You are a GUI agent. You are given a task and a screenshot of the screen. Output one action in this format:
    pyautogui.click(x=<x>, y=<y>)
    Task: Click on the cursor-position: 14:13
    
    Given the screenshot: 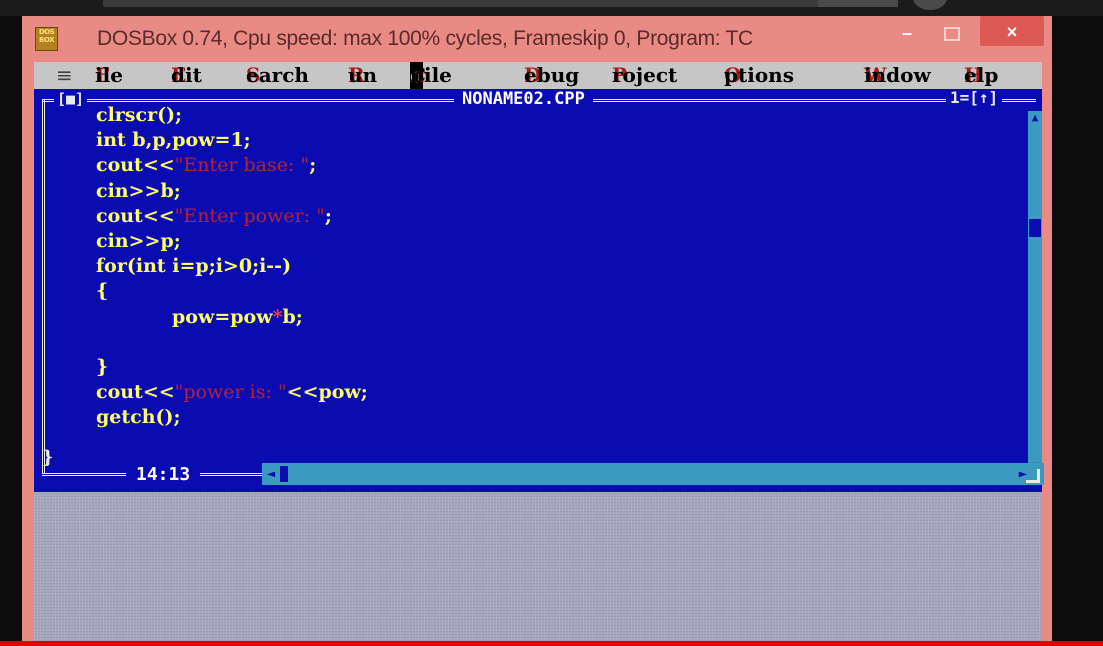 What is the action you would take?
    pyautogui.click(x=163, y=475)
    